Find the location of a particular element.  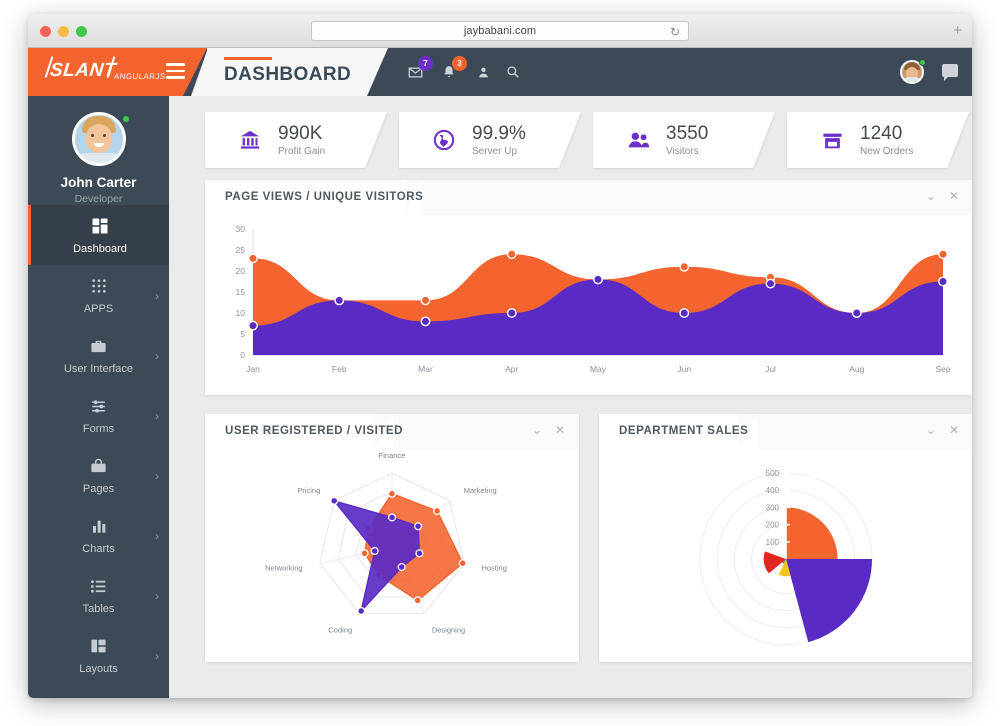

panel-title: USER REGISTERED / VISITED is located at coordinates (314, 431).